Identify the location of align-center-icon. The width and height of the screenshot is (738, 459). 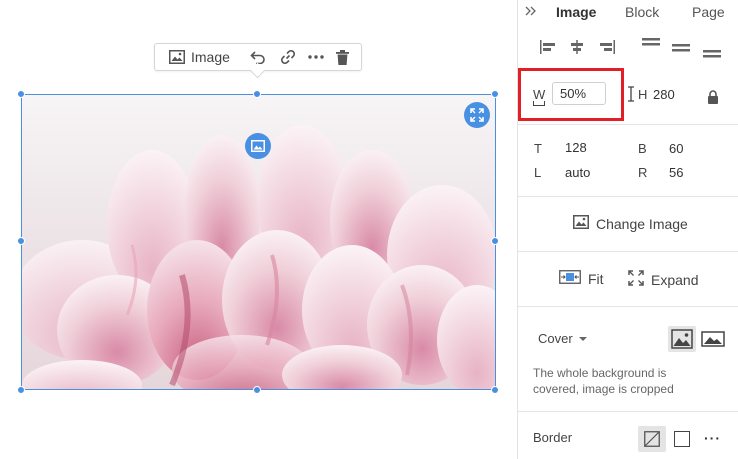
(577, 47).